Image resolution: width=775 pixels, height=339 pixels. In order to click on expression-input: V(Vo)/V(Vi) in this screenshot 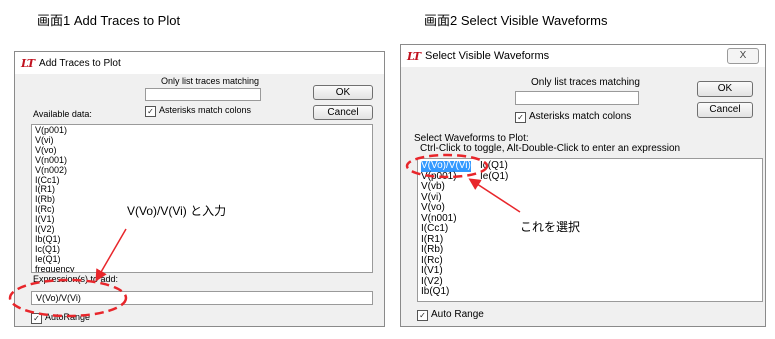, I will do `click(202, 298)`.